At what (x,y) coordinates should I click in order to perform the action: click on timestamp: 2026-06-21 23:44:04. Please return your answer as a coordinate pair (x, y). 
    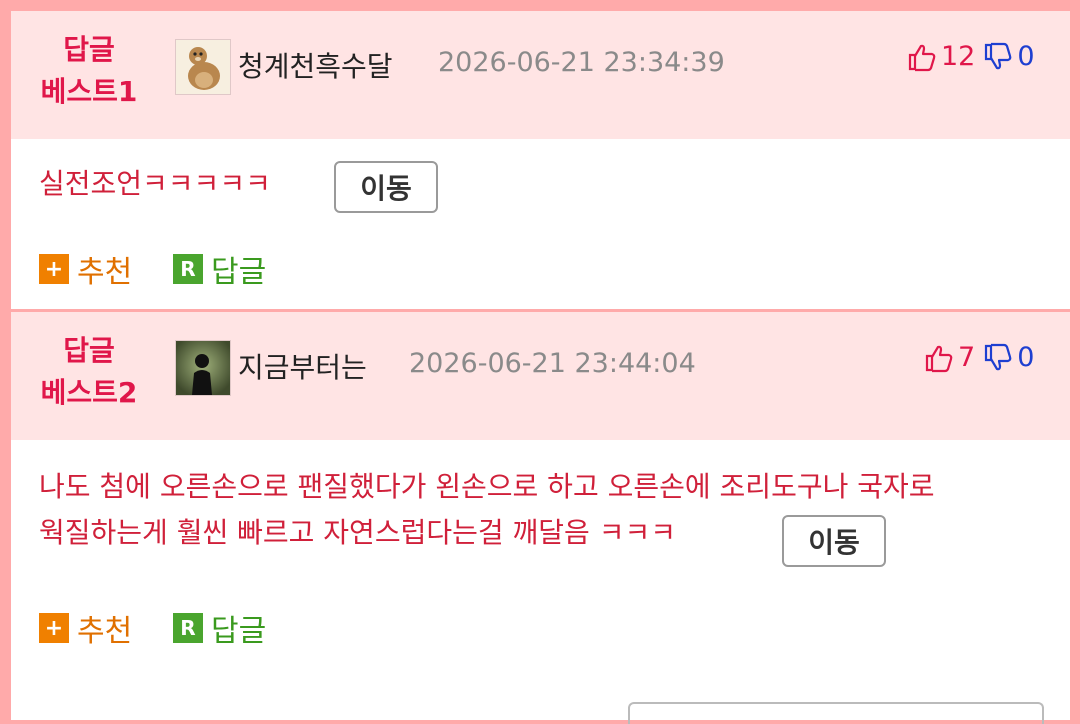
    Looking at the image, I should click on (552, 363).